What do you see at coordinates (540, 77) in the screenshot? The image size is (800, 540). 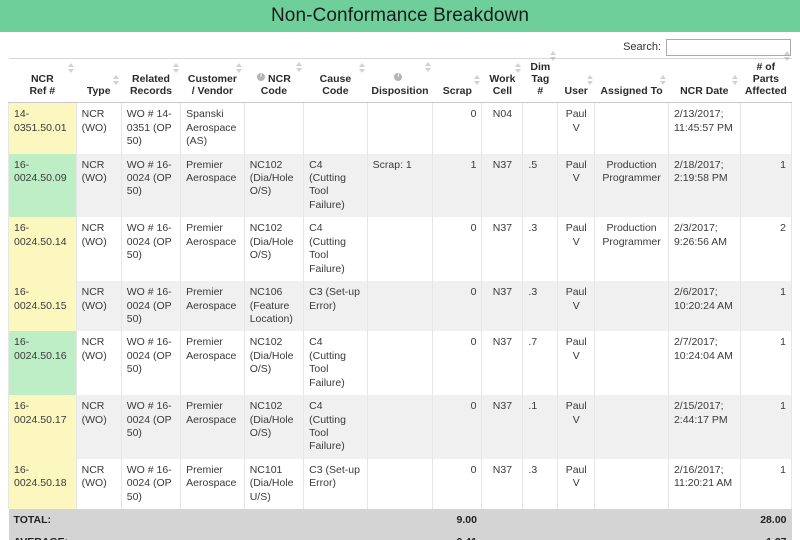 I see `col-header-dim-tag: Dim Tag #` at bounding box center [540, 77].